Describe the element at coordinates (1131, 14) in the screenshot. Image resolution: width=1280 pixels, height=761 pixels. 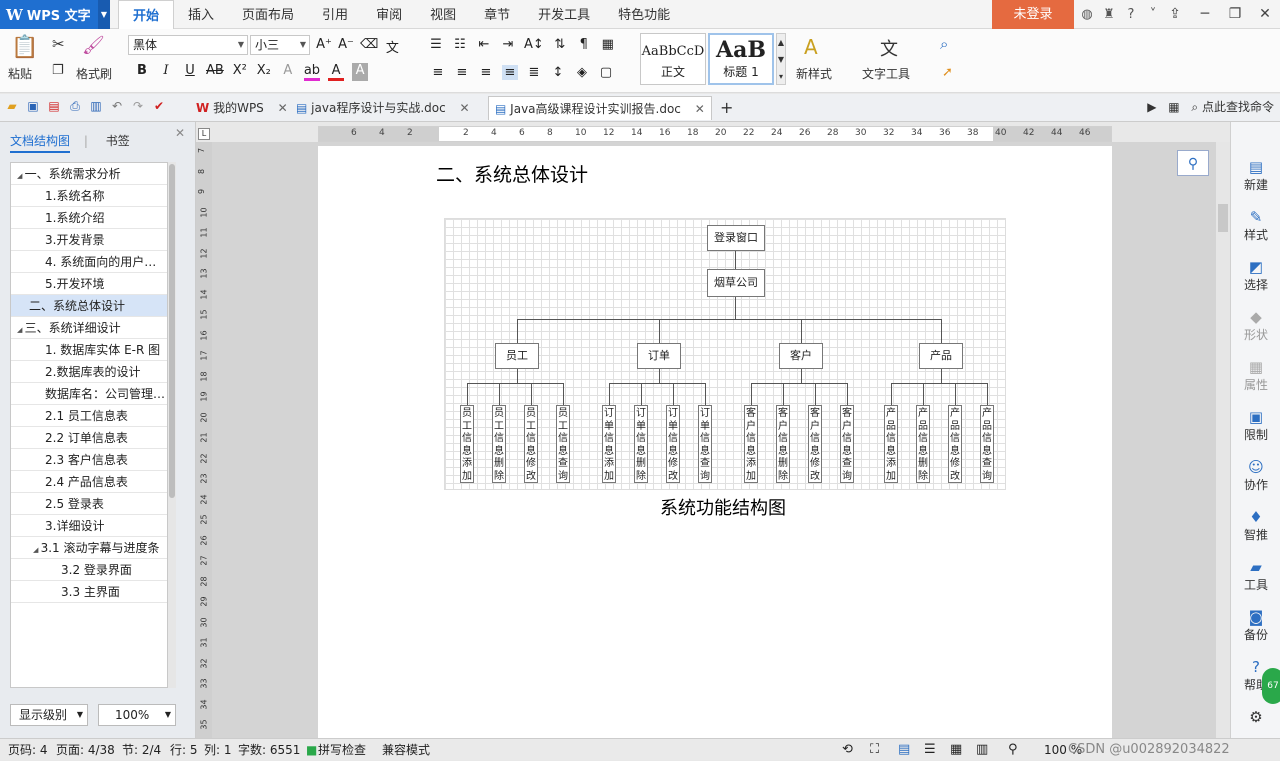
I see `help-question-icon: ?` at that location.